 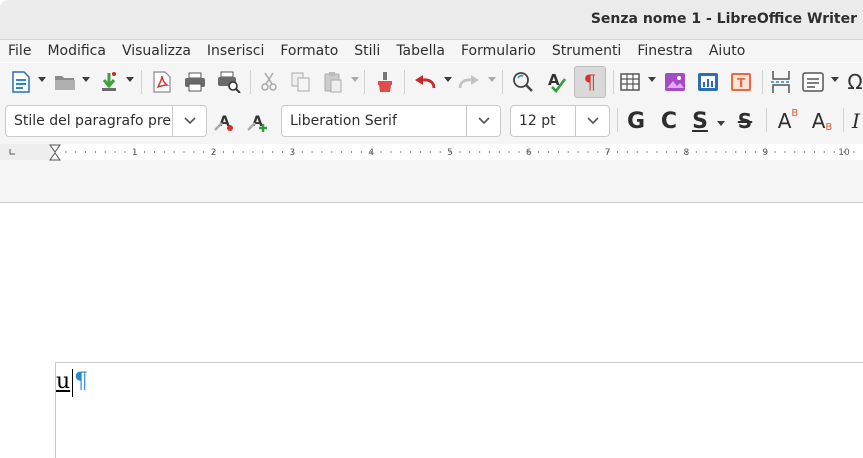 I want to click on window-title: Senza nome 1 - LibreOffice Writer, so click(x=723, y=19).